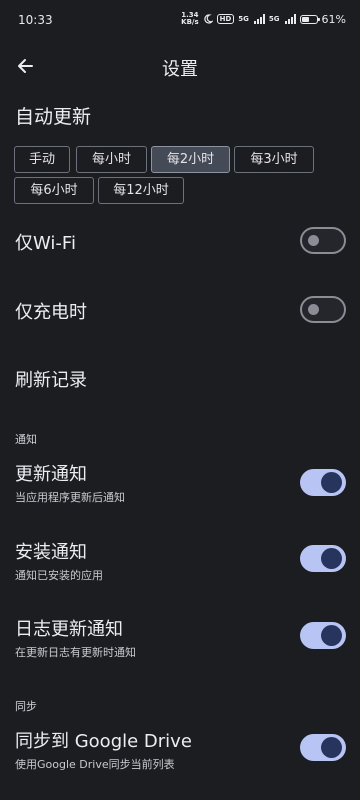 The image size is (360, 800). What do you see at coordinates (51, 474) in the screenshot?
I see `update-notification-title: 更新通知` at bounding box center [51, 474].